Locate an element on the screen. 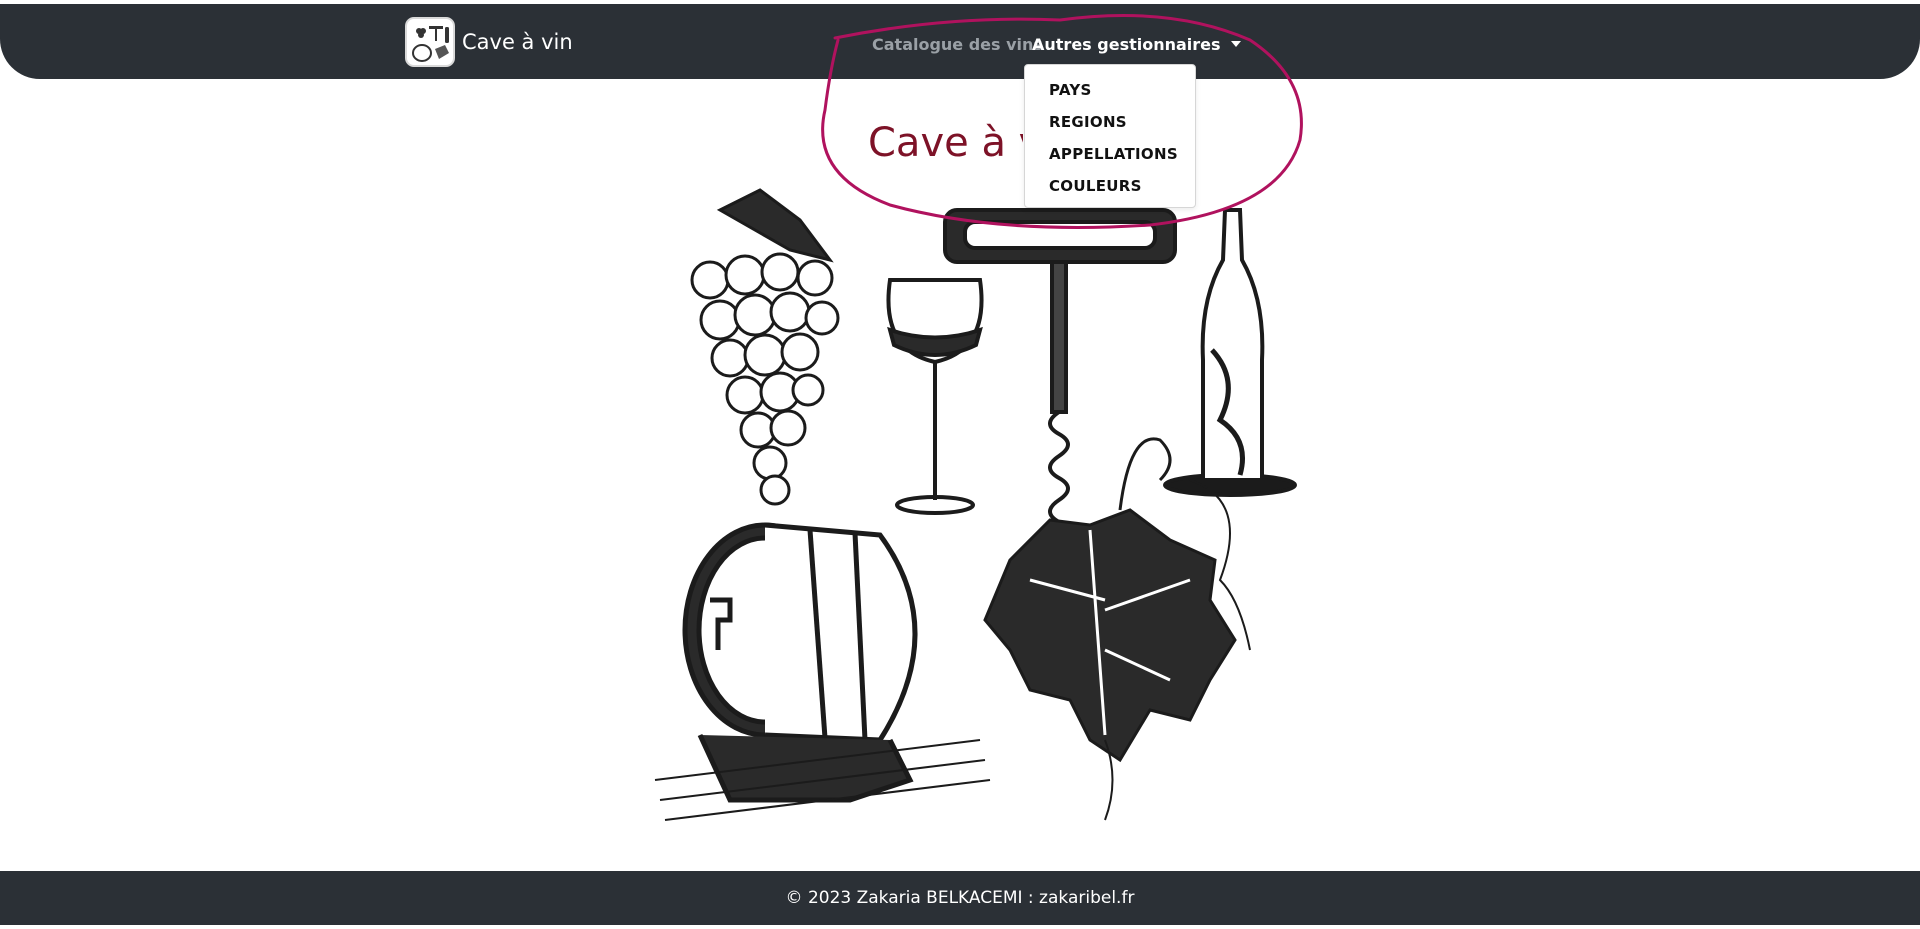 Image resolution: width=1920 pixels, height=929 pixels. caret-down-icon is located at coordinates (1235, 44).